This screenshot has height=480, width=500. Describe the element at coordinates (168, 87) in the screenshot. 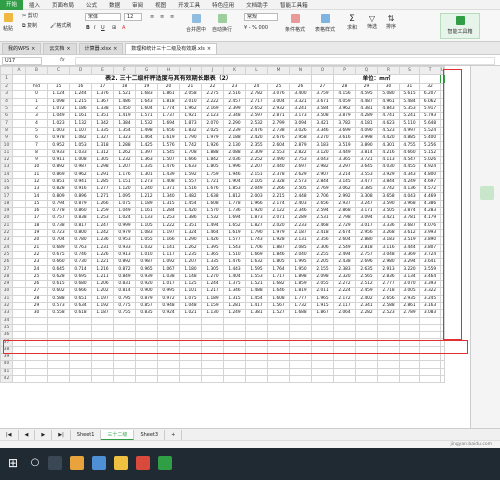

I see `header-cell: 20` at that location.